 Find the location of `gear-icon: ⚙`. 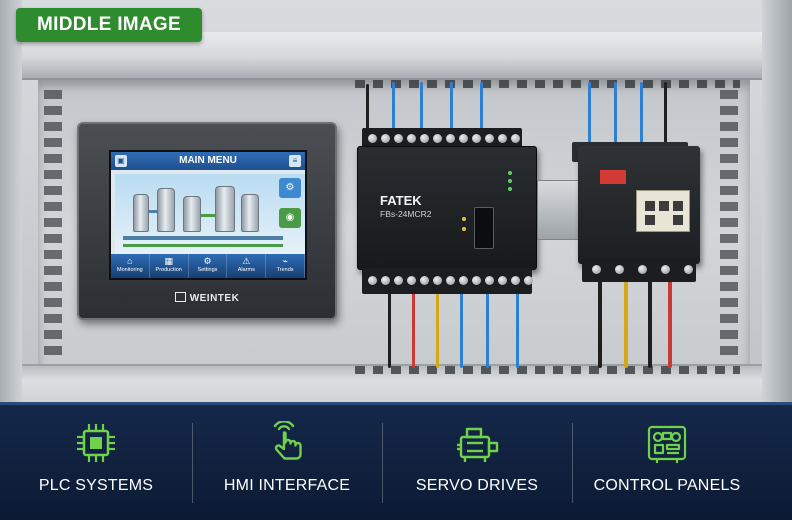

gear-icon: ⚙ is located at coordinates (207, 261).